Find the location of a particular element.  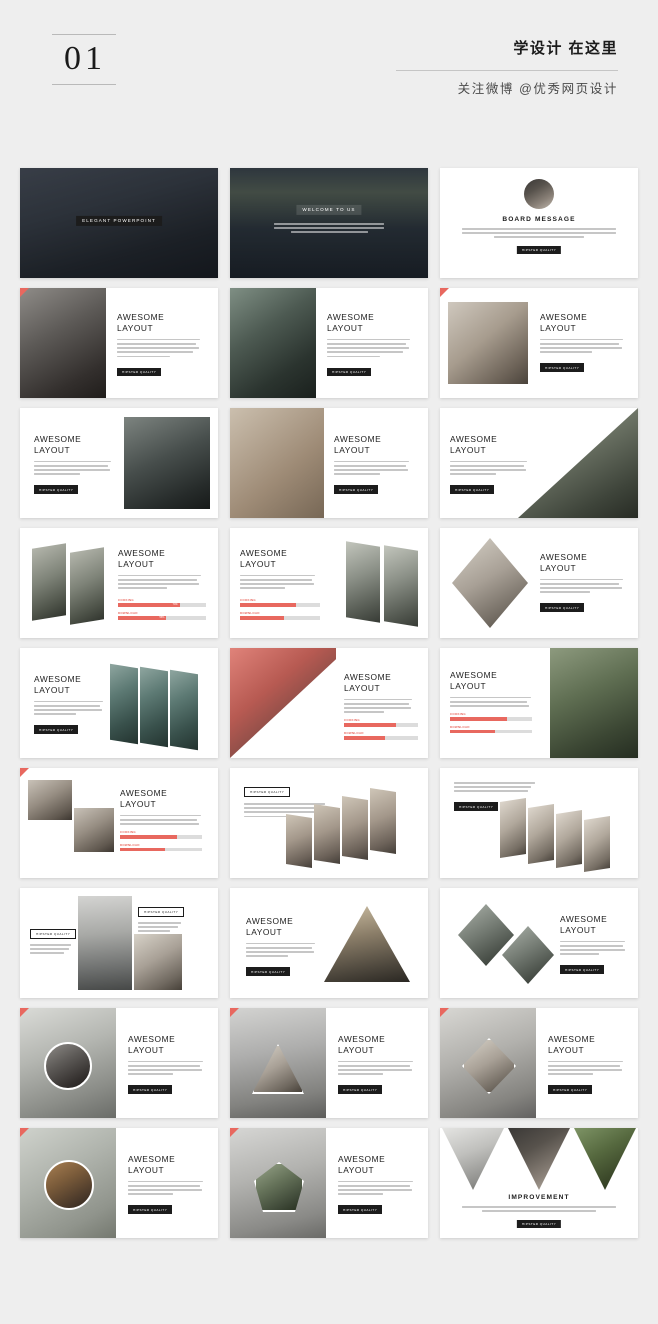

slide-thumbnail-19: HIPSTER QUALITY HIPSTER QUALITY is located at coordinates (119, 943).